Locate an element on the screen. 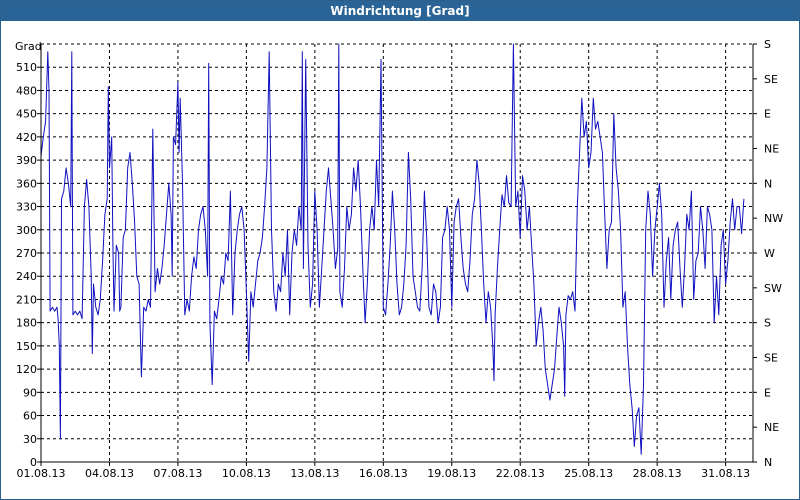 This screenshot has width=800, height=500. compass-tick-label: NW is located at coordinates (773, 218).